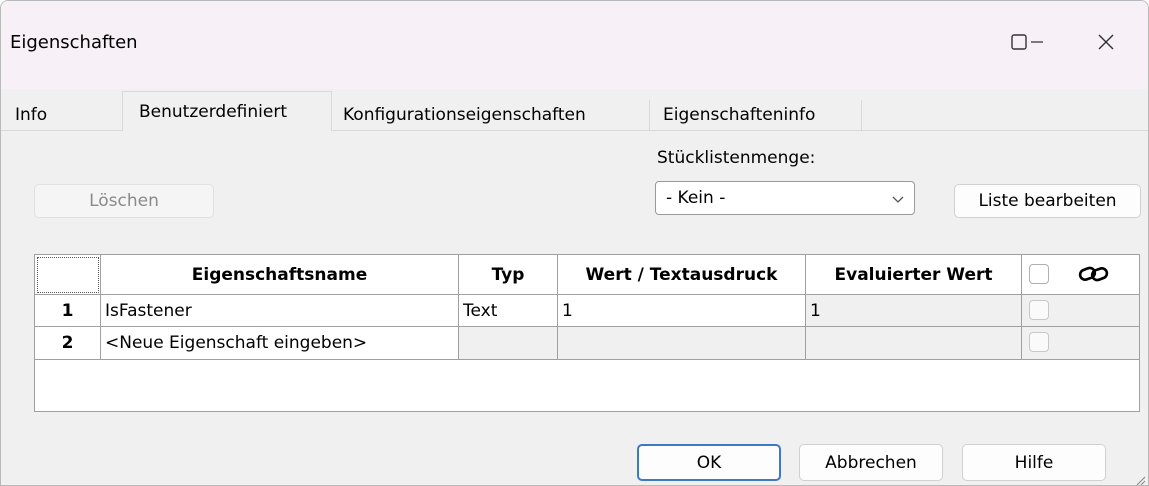 Image resolution: width=1149 pixels, height=486 pixels. Describe the element at coordinates (815, 310) in the screenshot. I see `evaluated-value-text: 1` at that location.